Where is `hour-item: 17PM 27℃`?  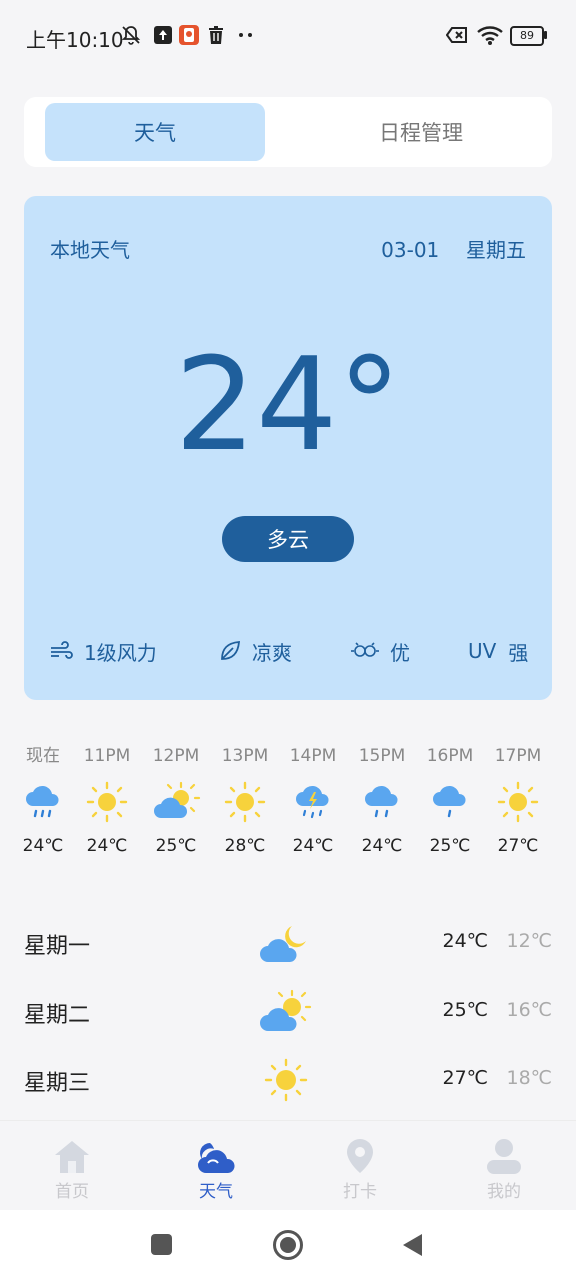
hour-item: 17PM 27℃ is located at coordinates (518, 799).